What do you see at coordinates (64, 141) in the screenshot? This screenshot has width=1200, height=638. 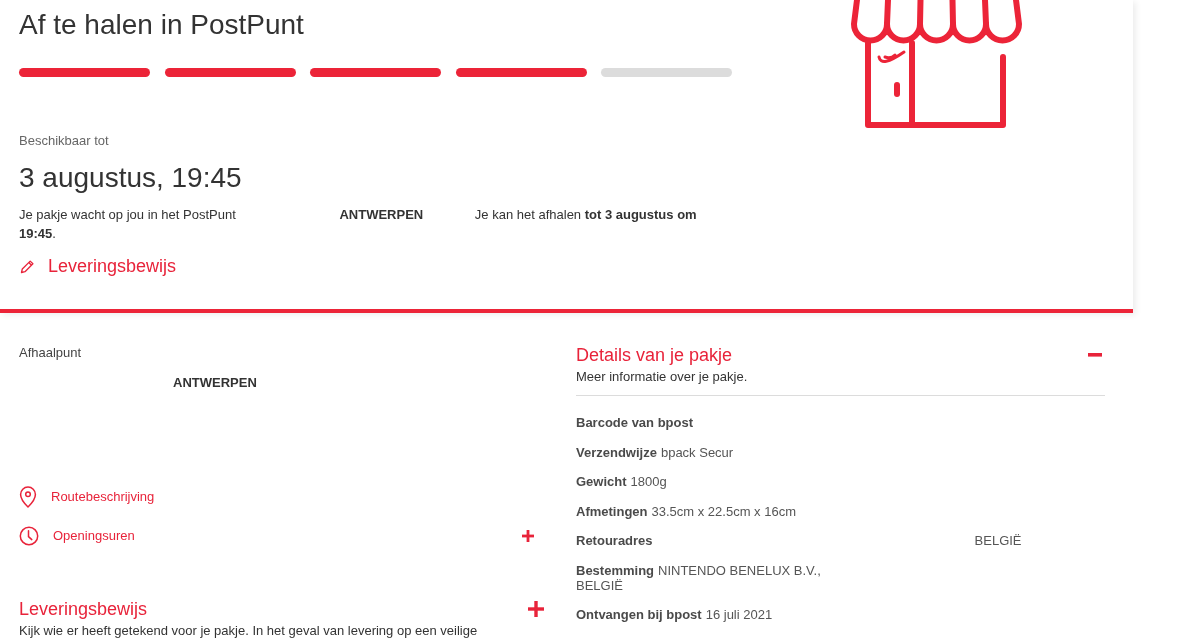 I see `availability-label: Beschikbaar tot` at bounding box center [64, 141].